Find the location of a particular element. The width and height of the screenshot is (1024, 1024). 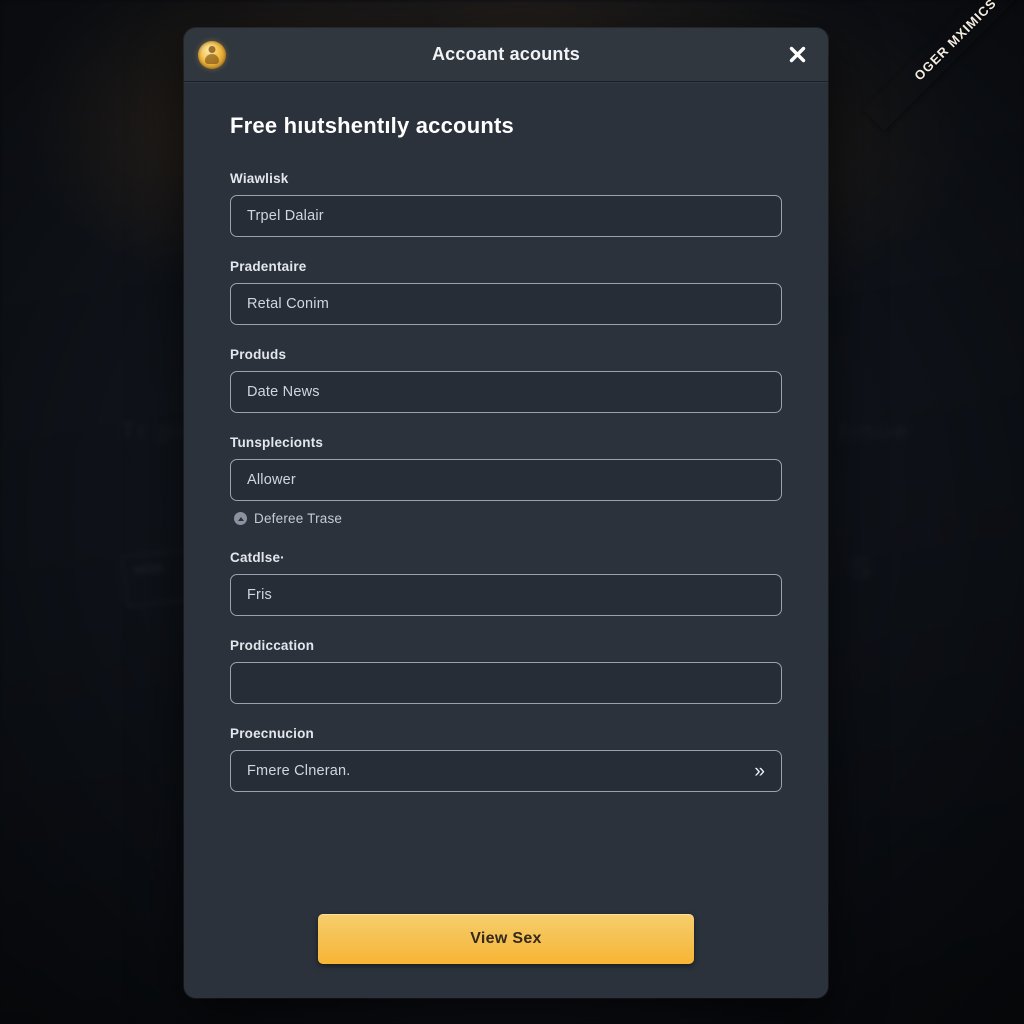

field-value: Date News is located at coordinates (283, 392).